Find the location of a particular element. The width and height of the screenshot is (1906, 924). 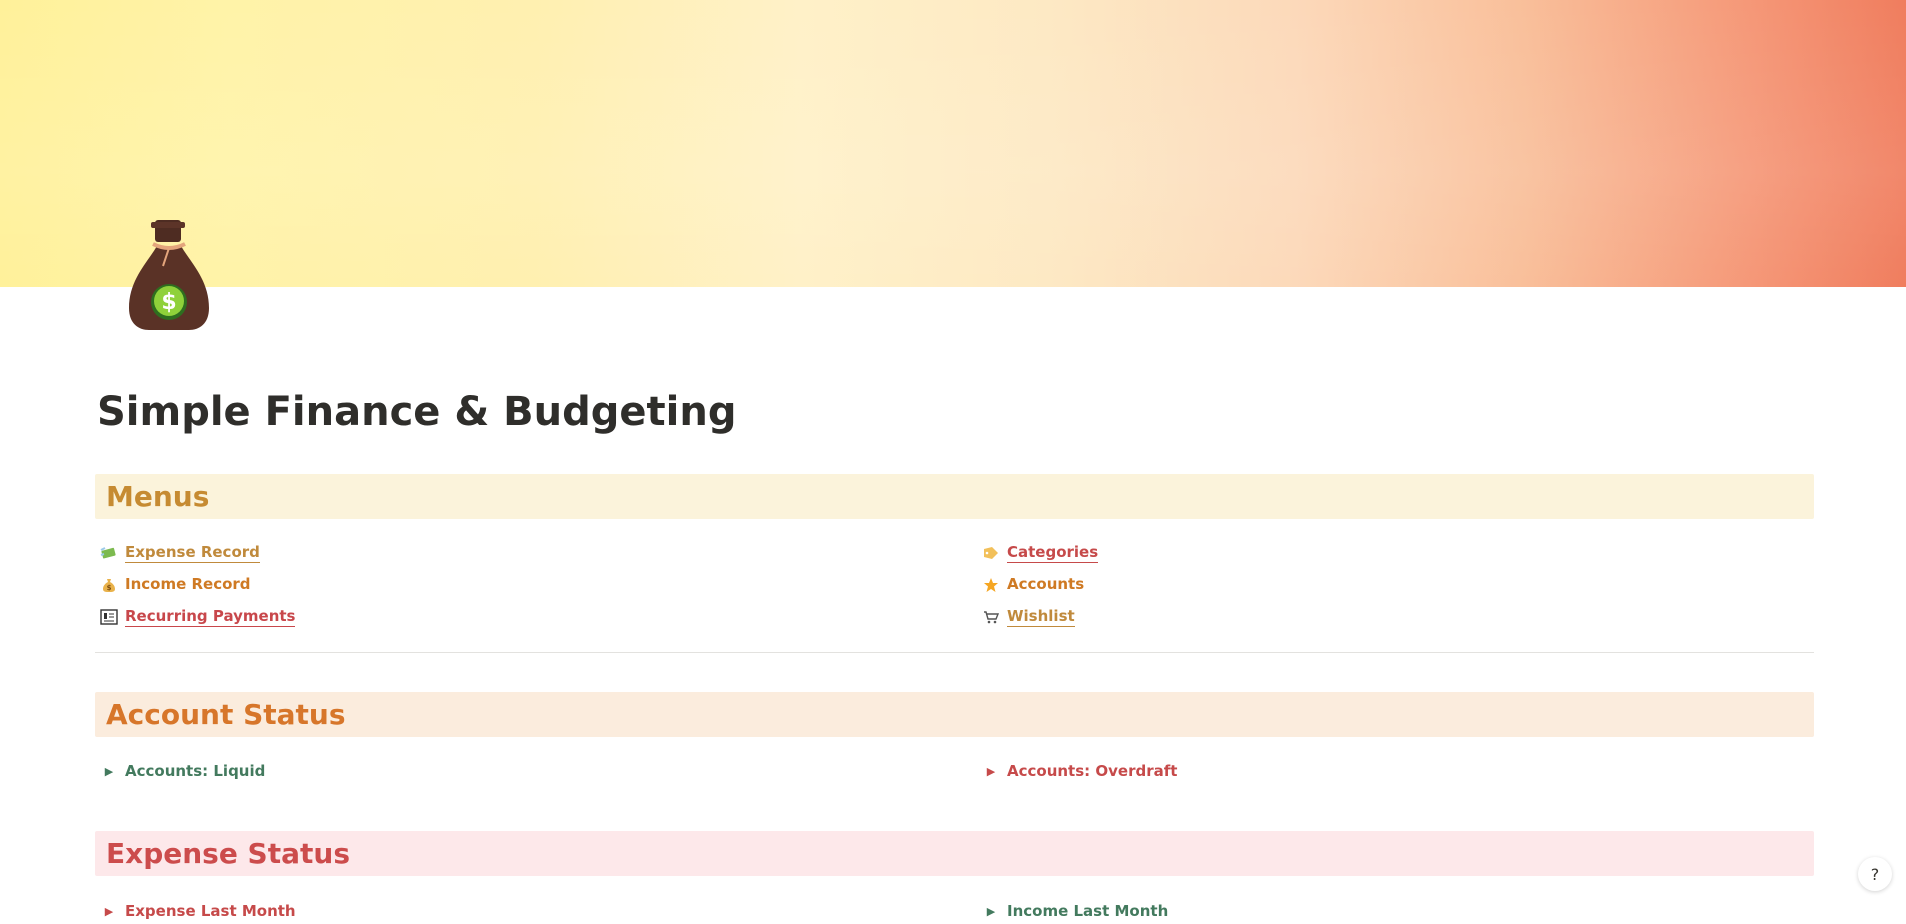

menu-item-income-record: $ Income Record is located at coordinates (175, 585).